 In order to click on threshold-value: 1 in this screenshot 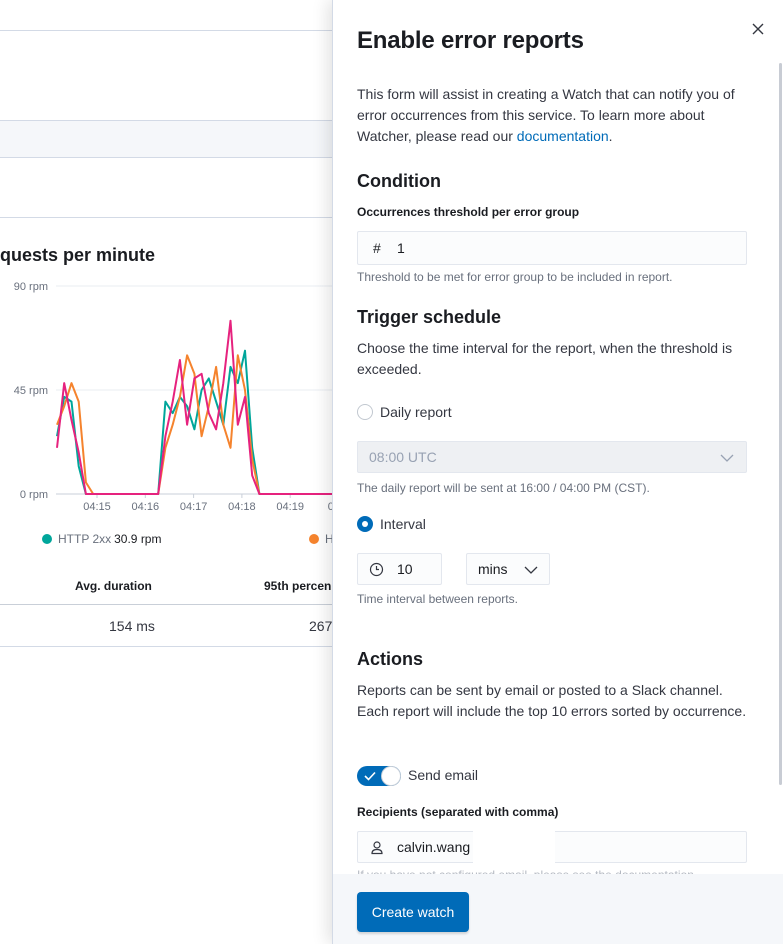, I will do `click(401, 248)`.